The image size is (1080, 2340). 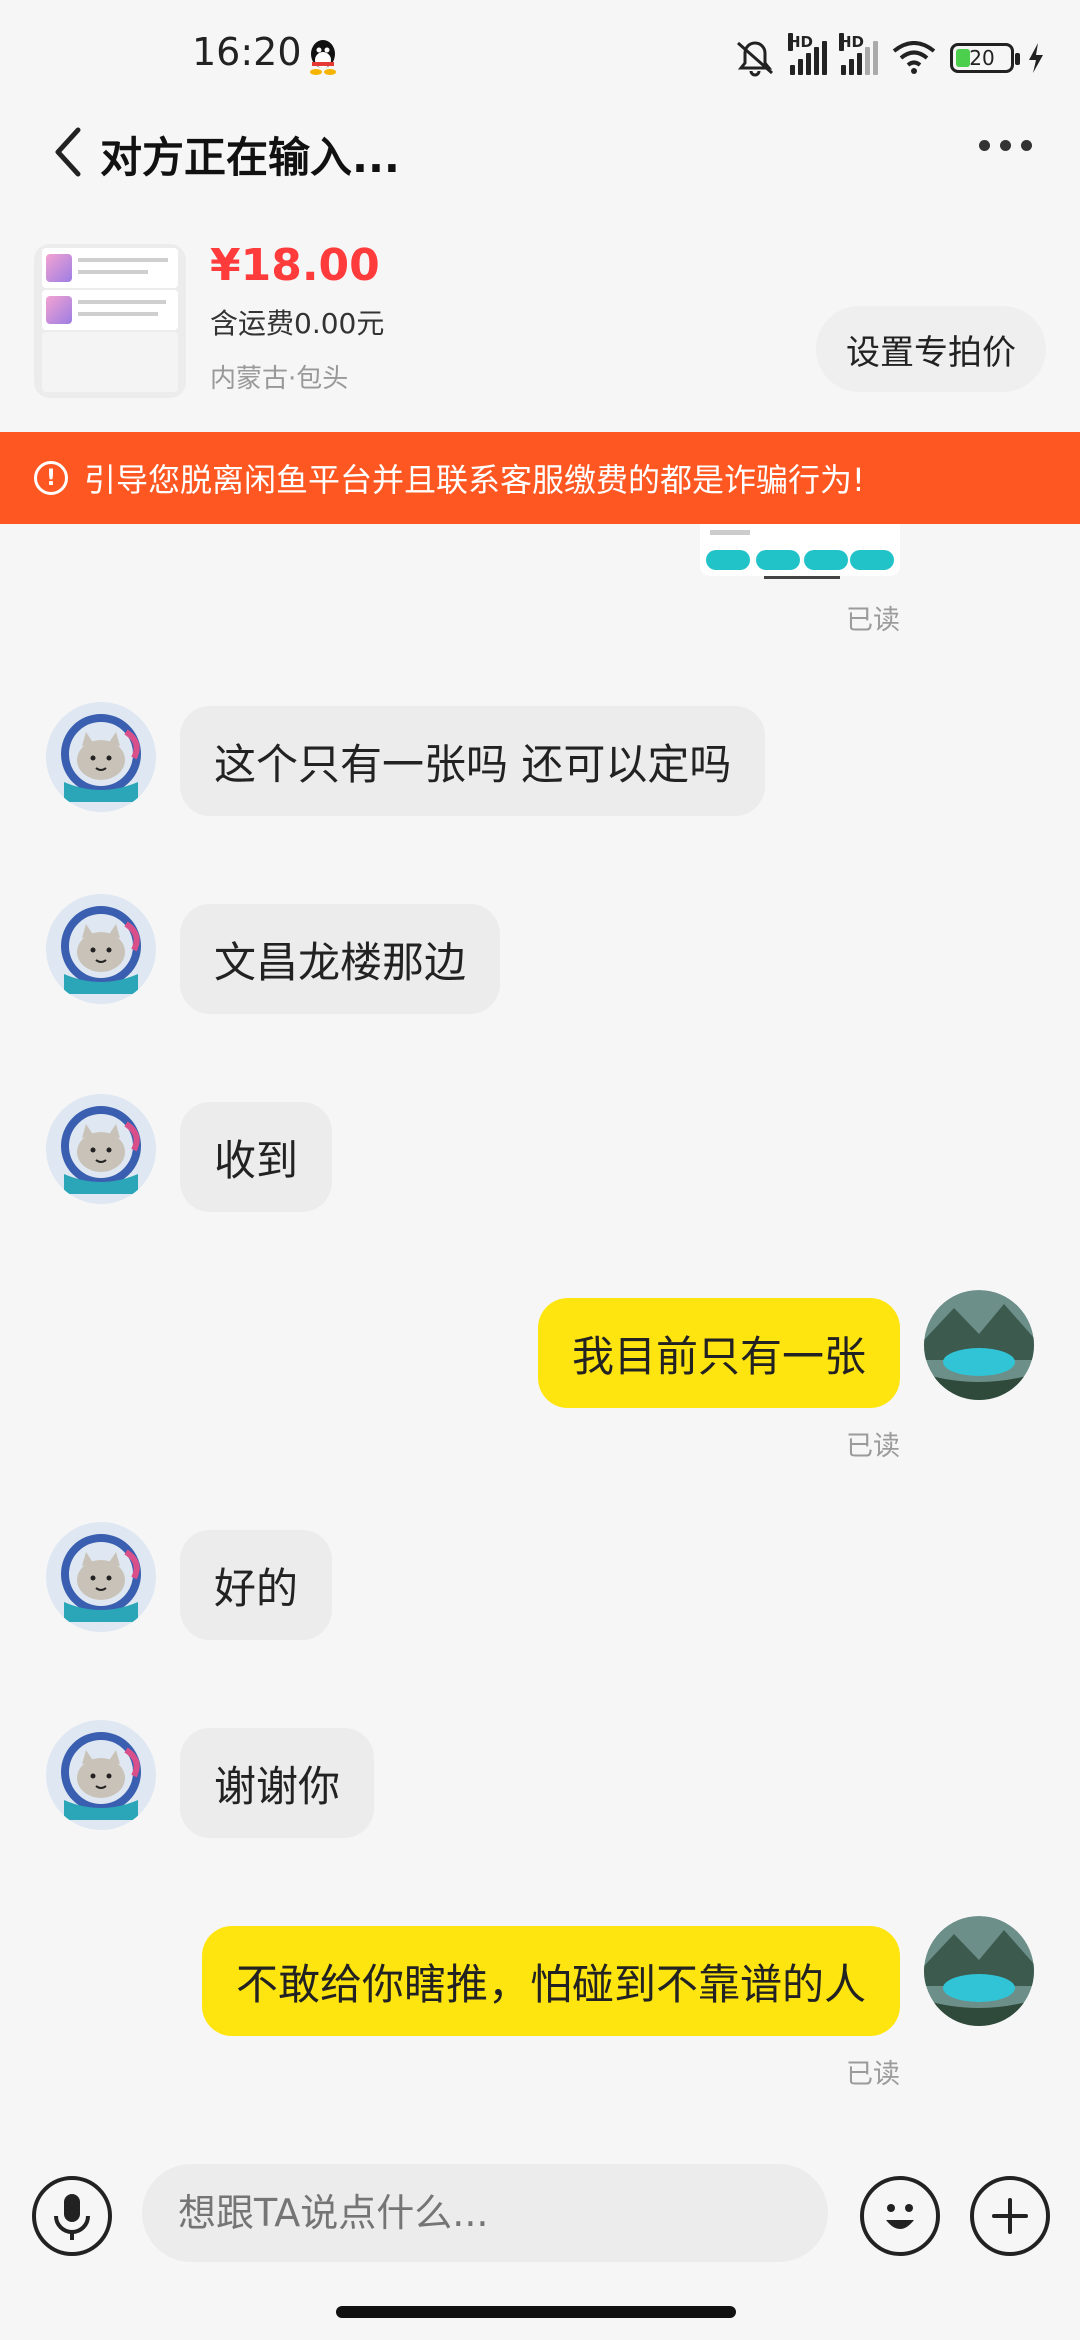 What do you see at coordinates (1036, 58) in the screenshot?
I see `charging-icon` at bounding box center [1036, 58].